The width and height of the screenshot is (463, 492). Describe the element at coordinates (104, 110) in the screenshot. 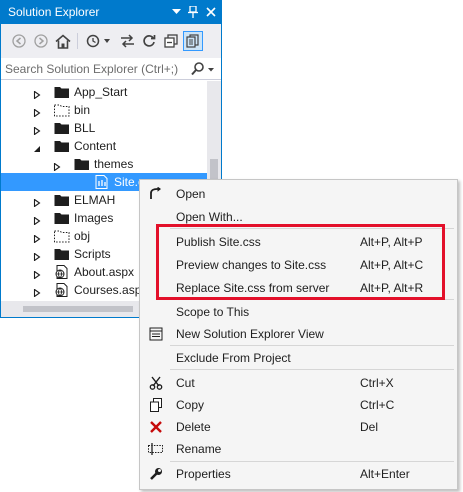

I see `tree-item: bin` at that location.